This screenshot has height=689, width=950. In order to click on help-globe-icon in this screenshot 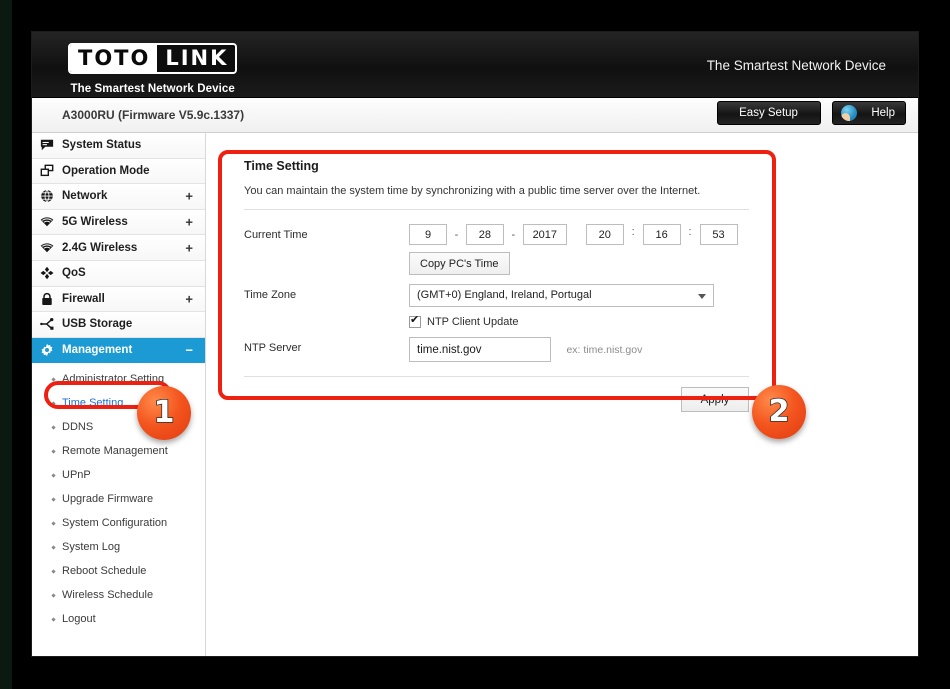, I will do `click(849, 113)`.